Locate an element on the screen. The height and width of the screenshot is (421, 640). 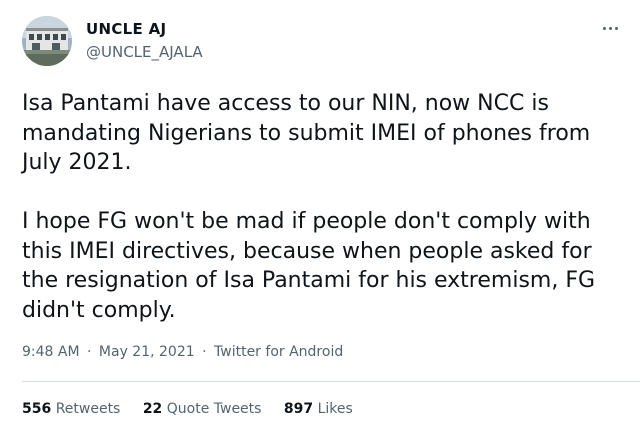
quote-tweets-label: Quote Tweets is located at coordinates (214, 409).